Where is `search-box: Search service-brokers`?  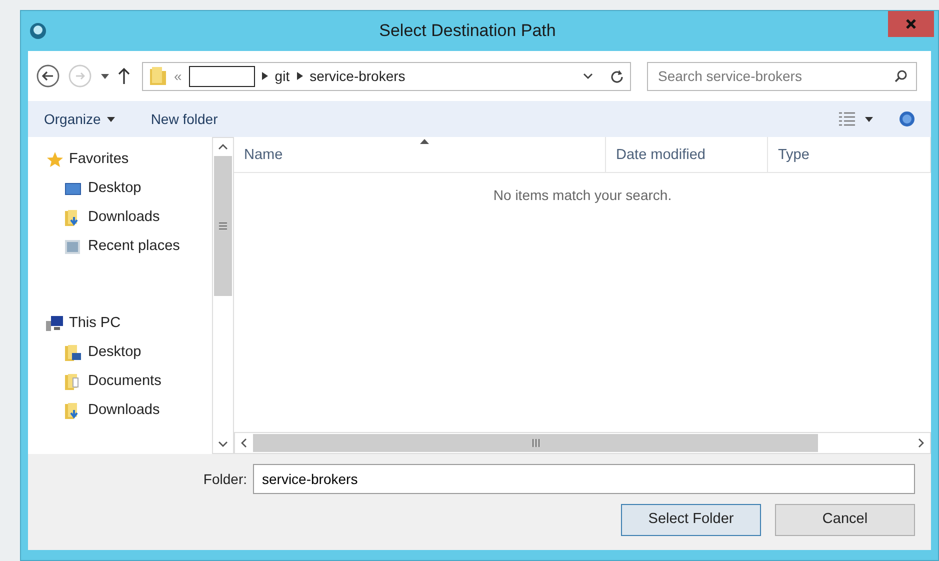
search-box: Search service-brokers is located at coordinates (782, 76).